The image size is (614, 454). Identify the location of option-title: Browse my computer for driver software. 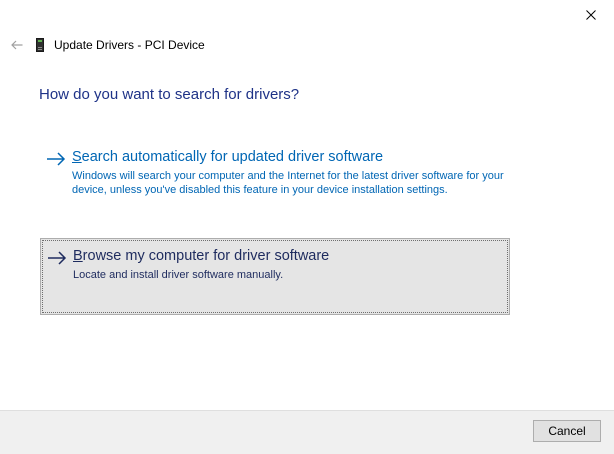
(201, 256).